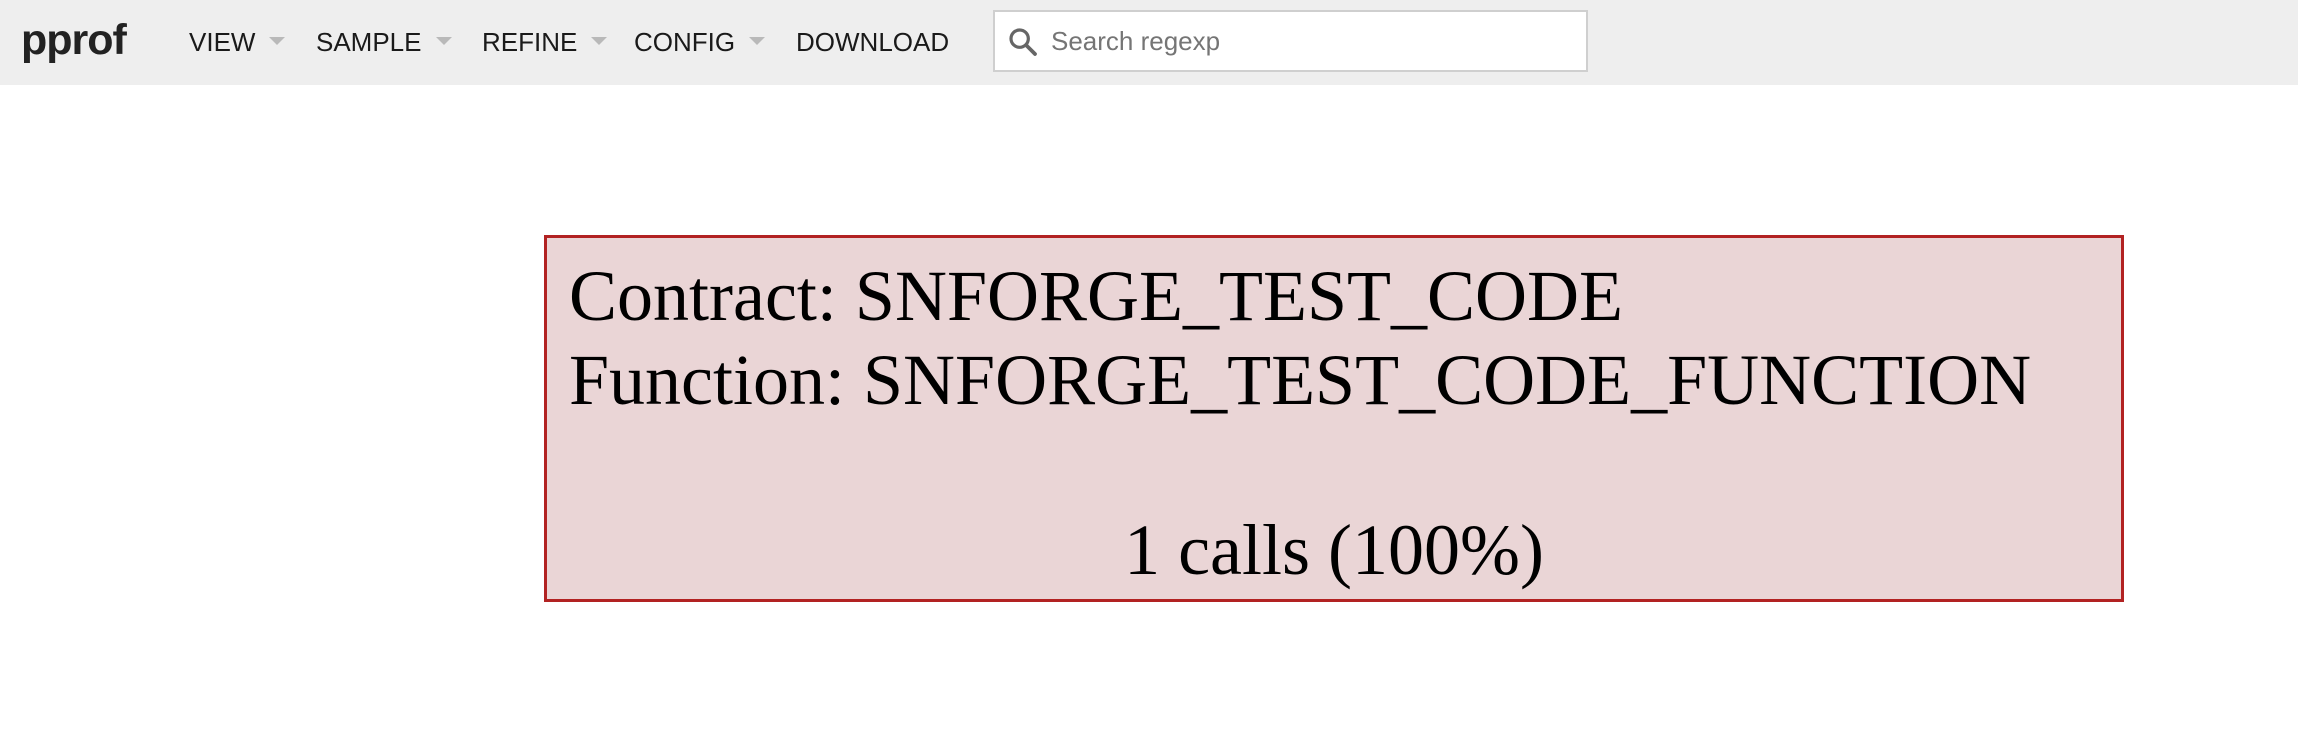 Image resolution: width=2298 pixels, height=754 pixels. I want to click on menu-refine: REFINE, so click(545, 42).